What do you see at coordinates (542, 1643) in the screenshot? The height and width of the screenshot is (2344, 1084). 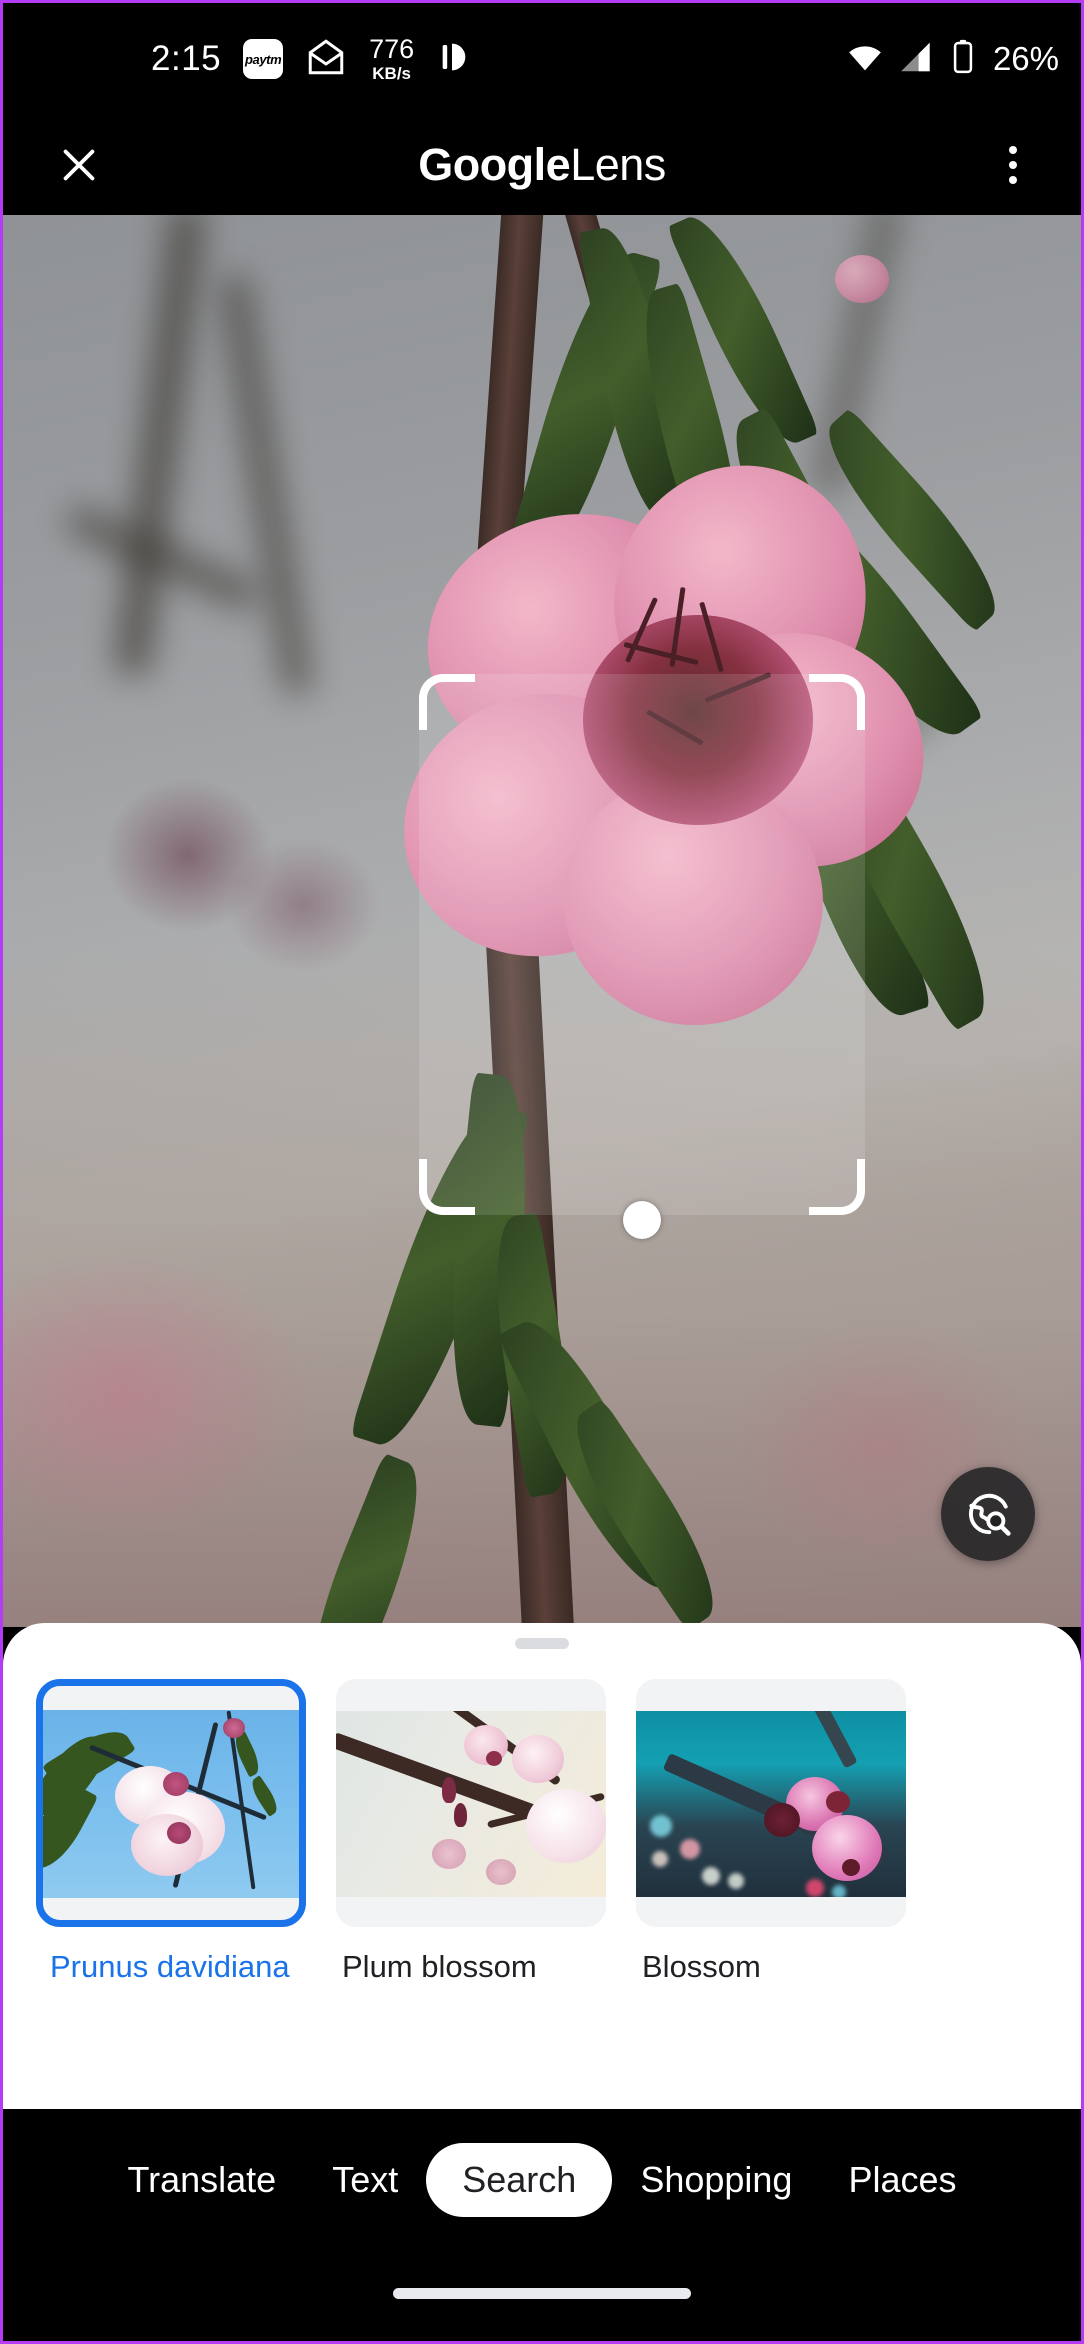 I see `drag-handle` at bounding box center [542, 1643].